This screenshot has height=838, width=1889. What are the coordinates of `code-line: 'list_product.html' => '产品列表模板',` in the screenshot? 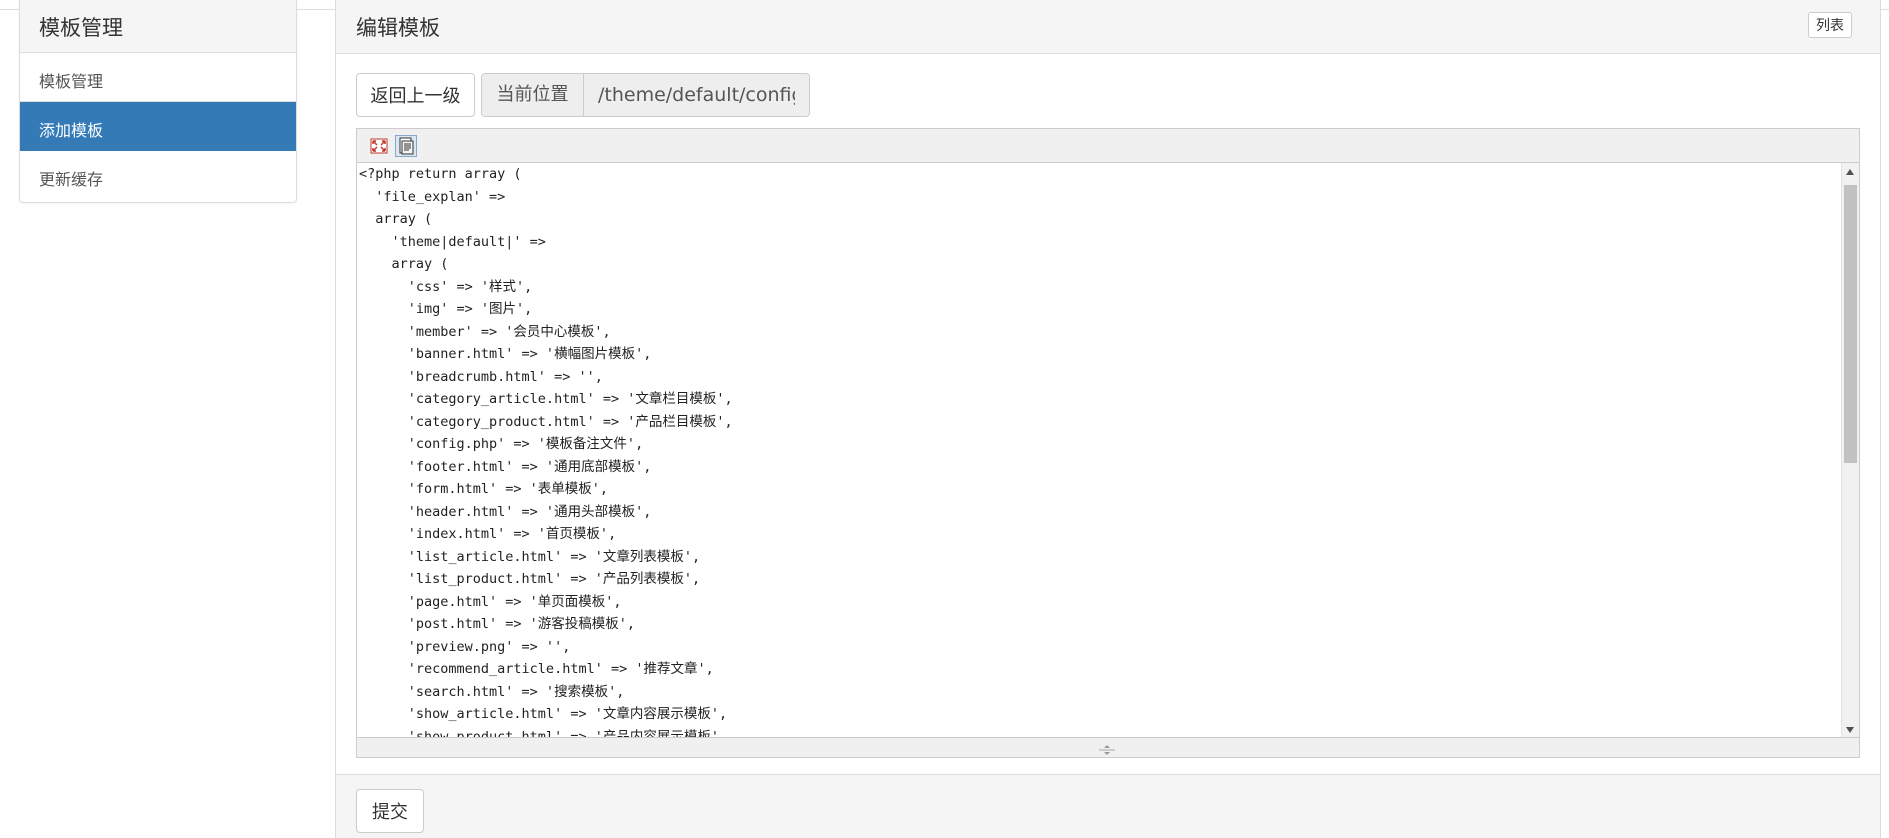 It's located at (530, 579).